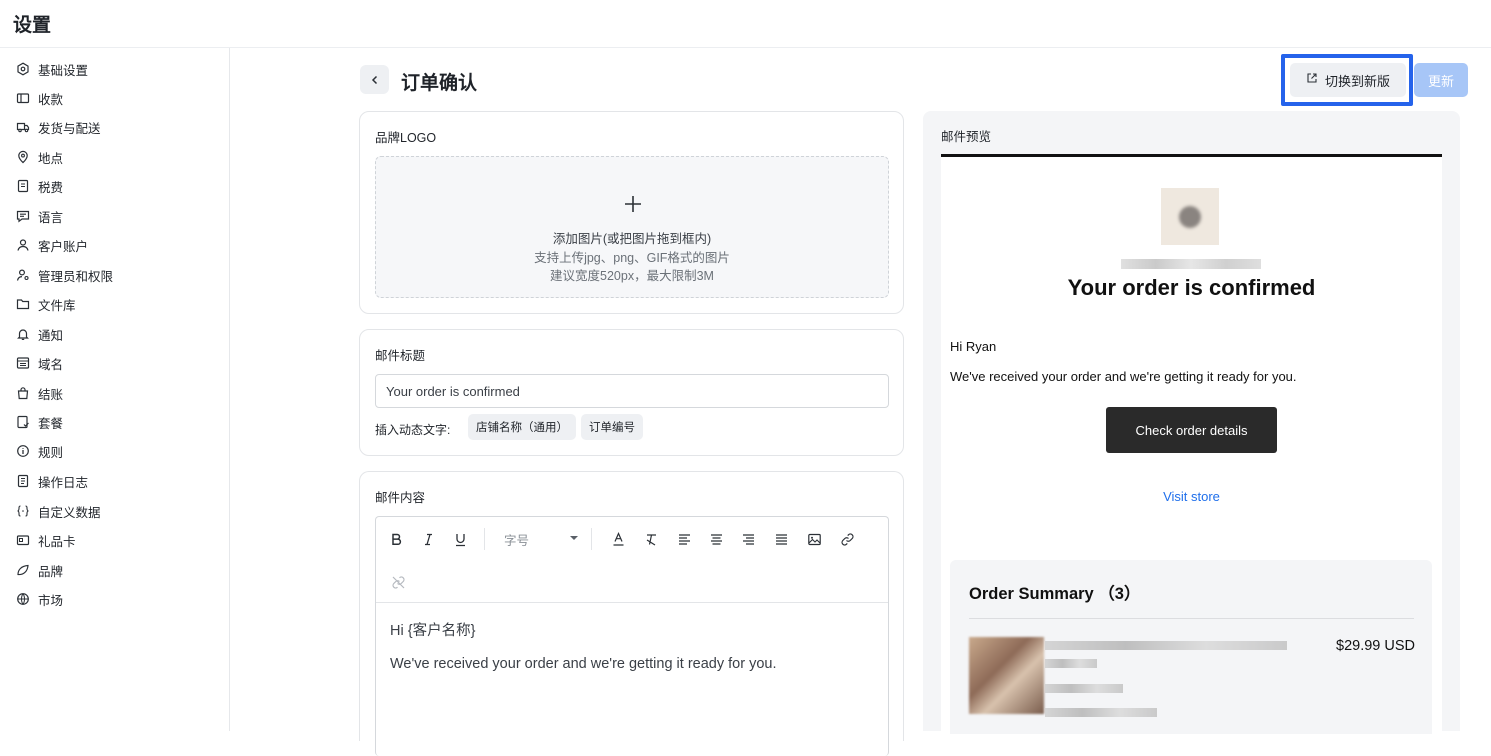 Image resolution: width=1491 pixels, height=756 pixels. I want to click on email-preview-label: 邮件预览, so click(966, 137).